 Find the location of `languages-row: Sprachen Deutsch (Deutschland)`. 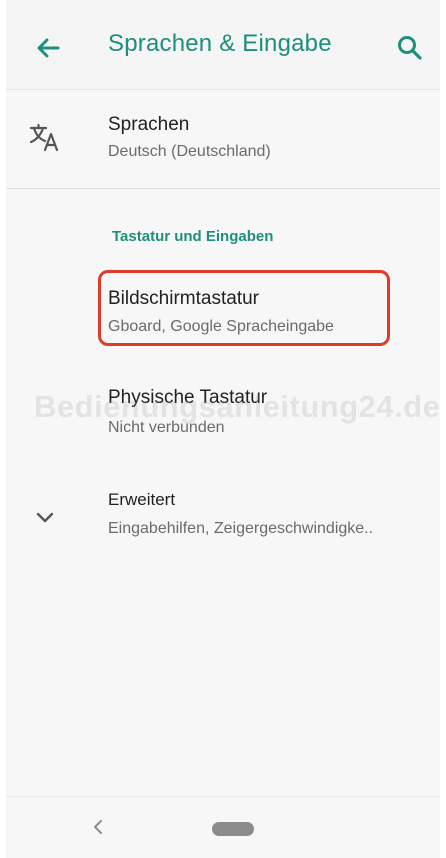

languages-row: Sprachen Deutsch (Deutschland) is located at coordinates (223, 139).